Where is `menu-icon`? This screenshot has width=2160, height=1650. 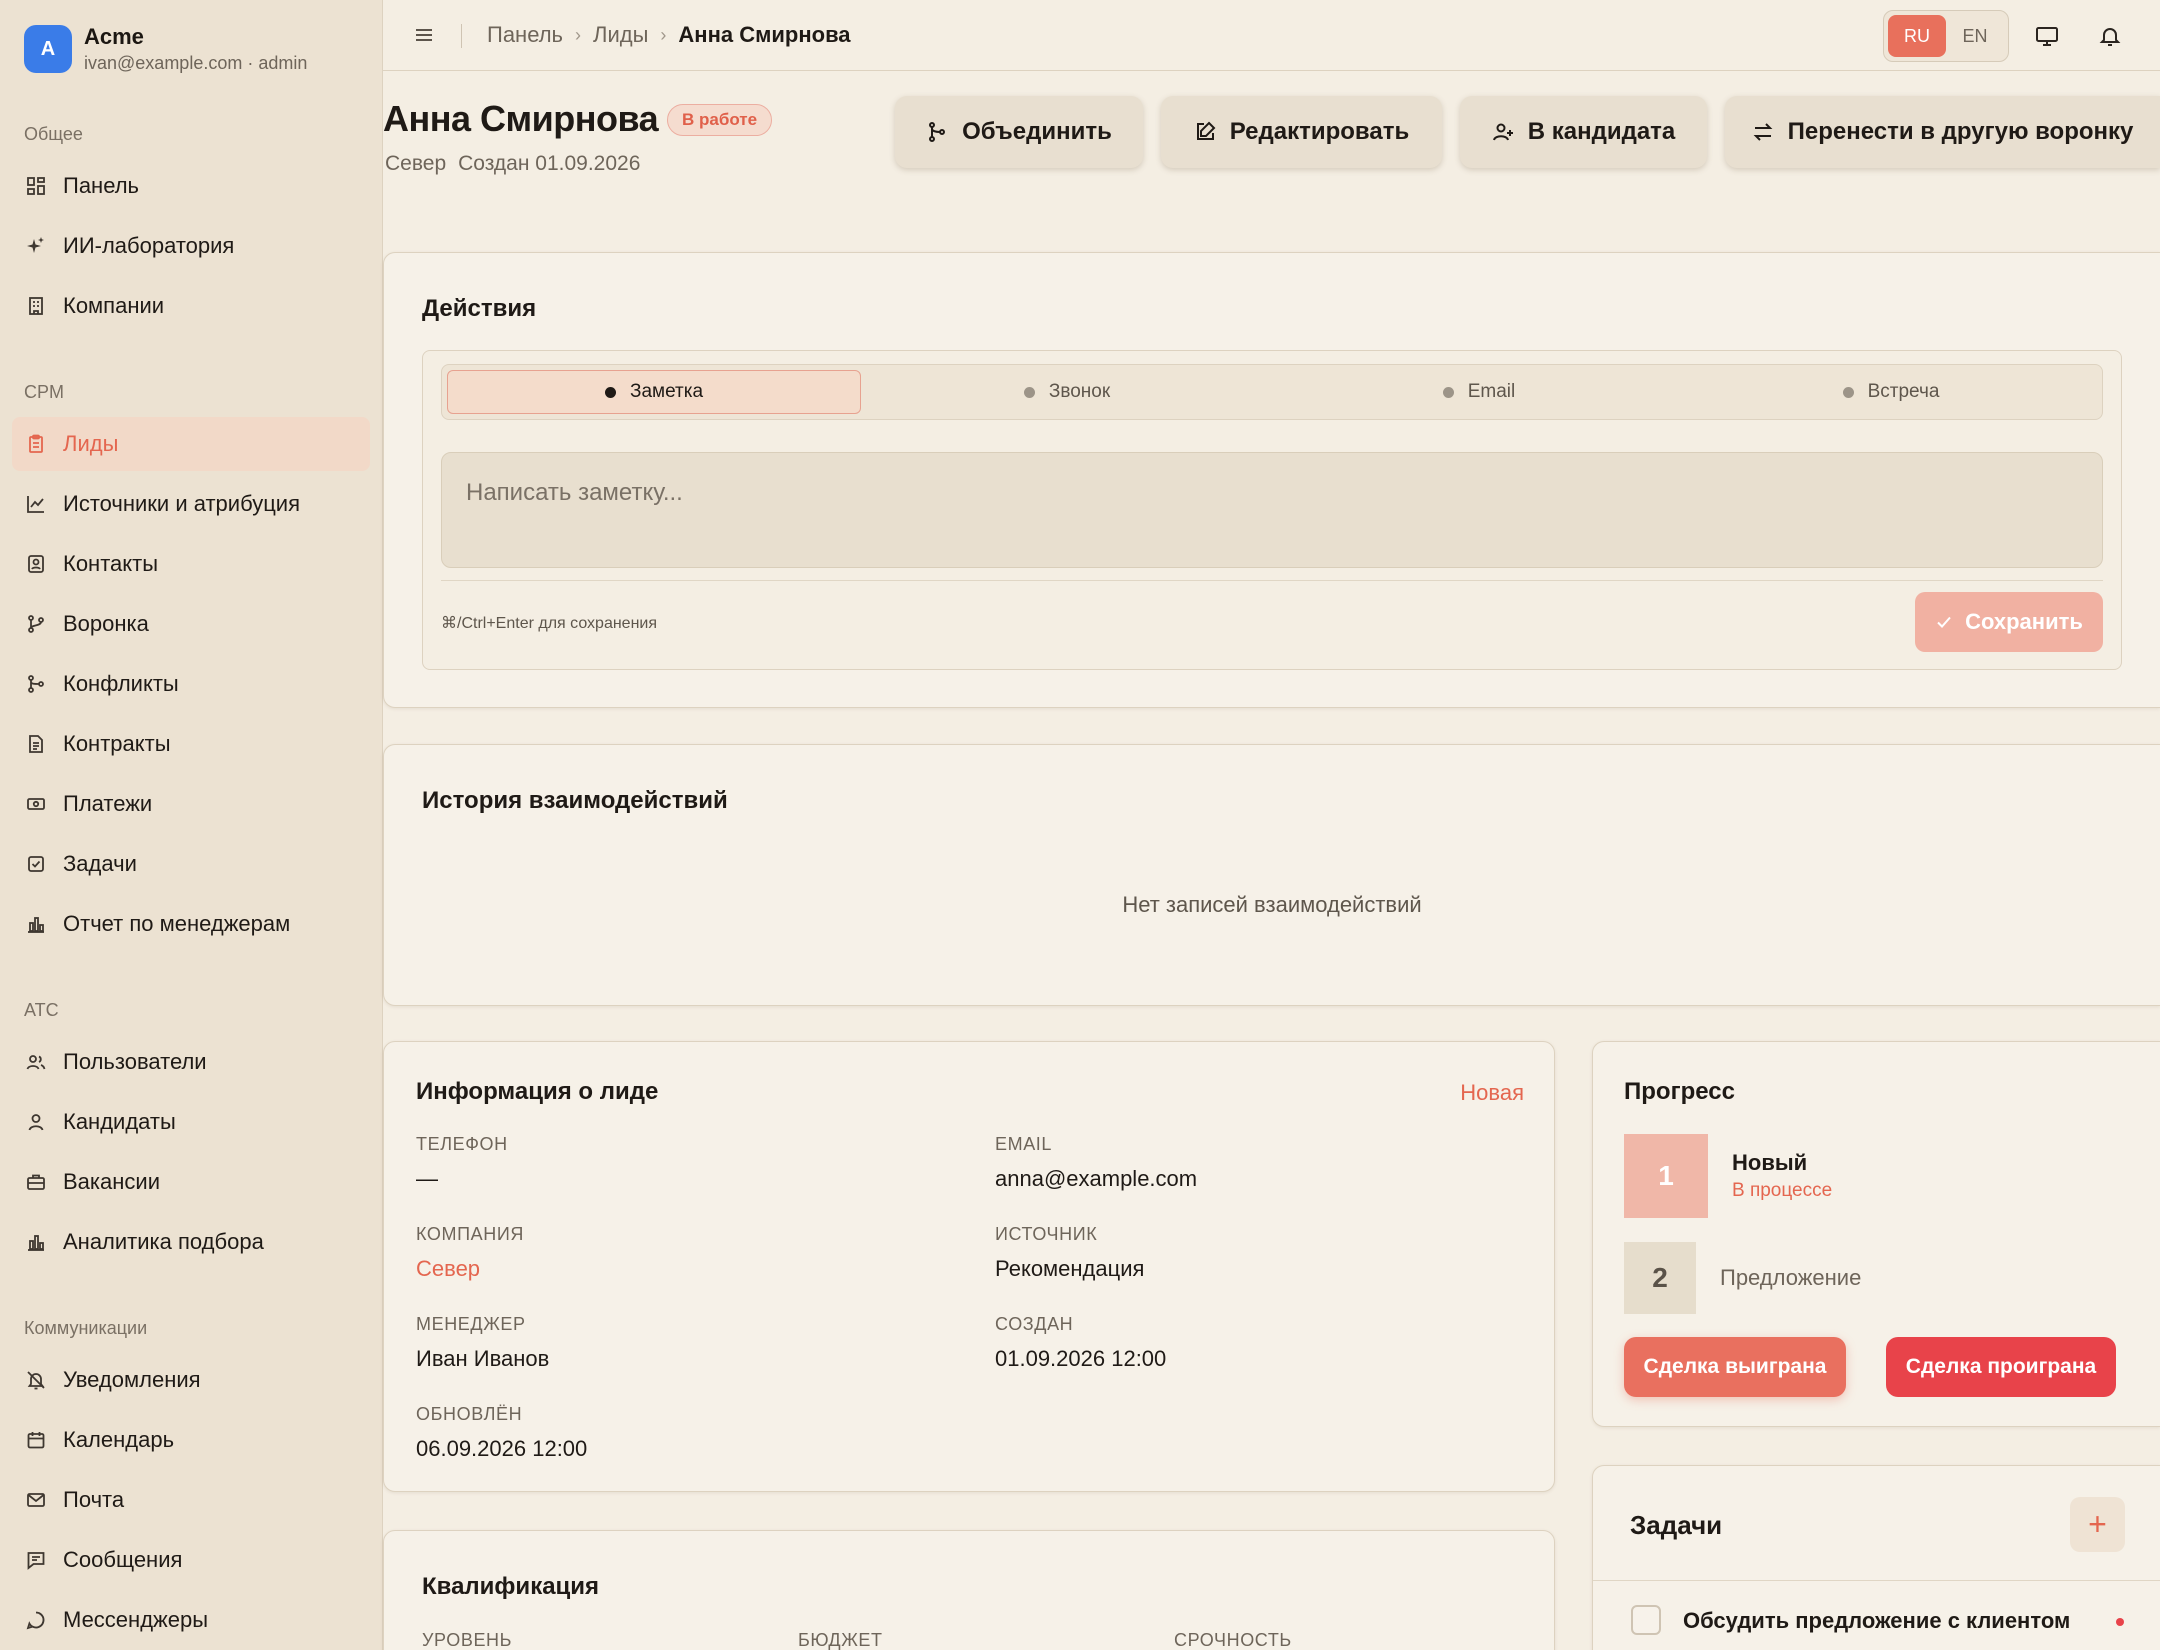
menu-icon is located at coordinates (424, 35).